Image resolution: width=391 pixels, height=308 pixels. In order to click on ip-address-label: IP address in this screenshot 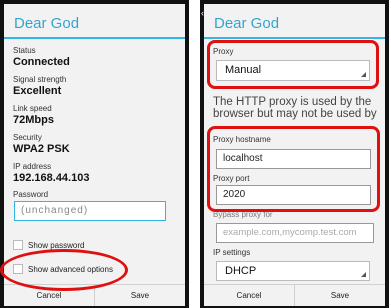, I will do `click(32, 166)`.